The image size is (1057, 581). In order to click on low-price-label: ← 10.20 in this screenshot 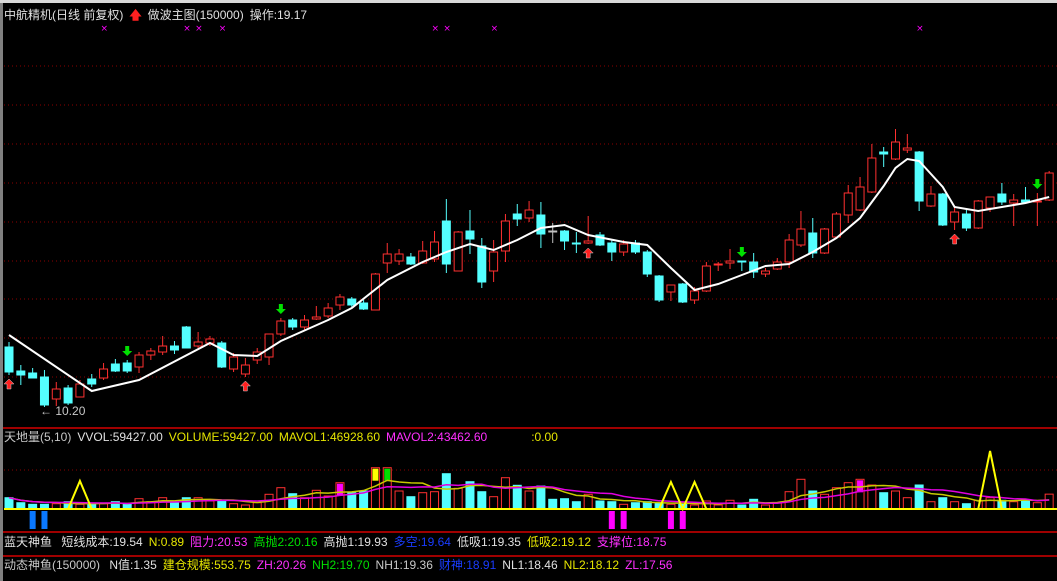, I will do `click(63, 411)`.